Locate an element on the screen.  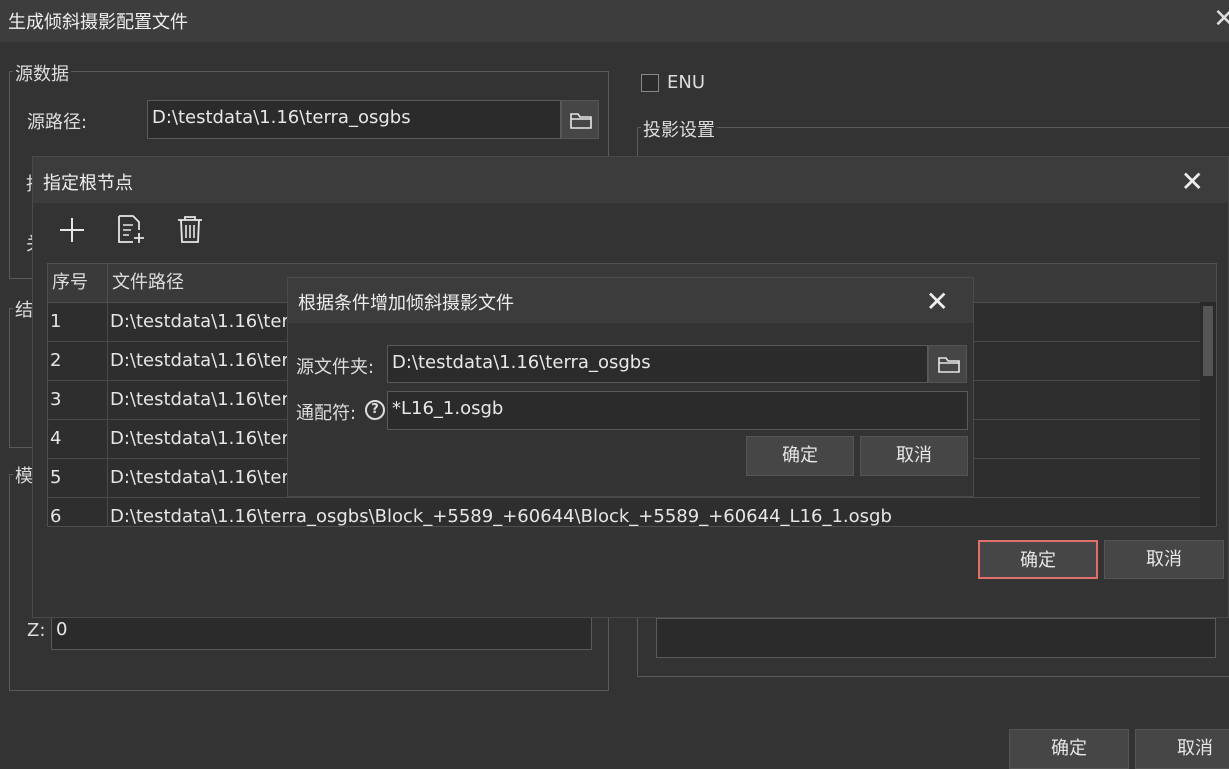
window-title: 生成倾斜摄影配置文件 is located at coordinates (98, 22).